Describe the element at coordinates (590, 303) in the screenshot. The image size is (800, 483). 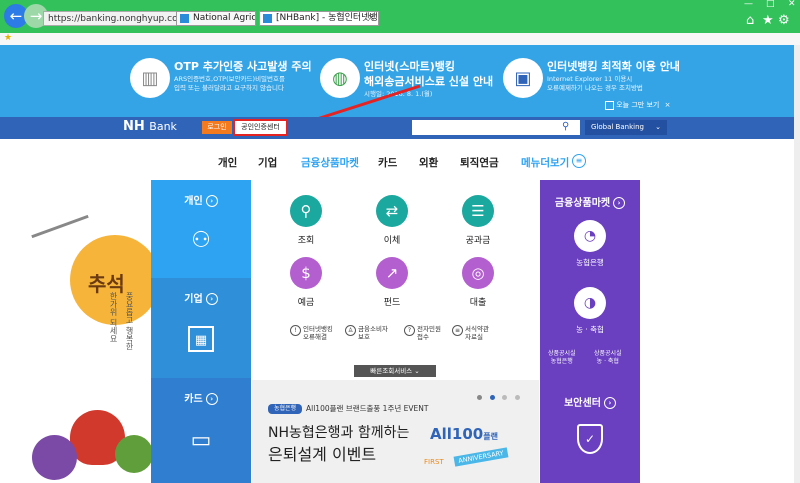
I see `globe-chart-icon: ◑` at that location.